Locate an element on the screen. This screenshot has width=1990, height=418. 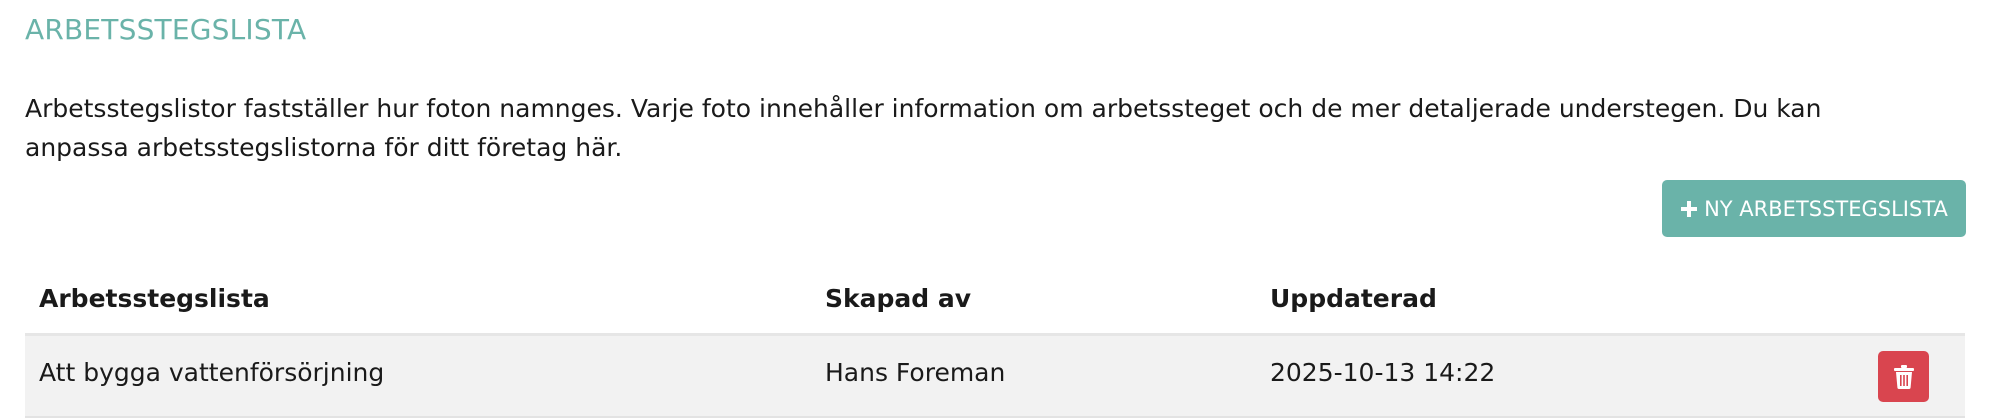
plus-icon is located at coordinates (1689, 209).